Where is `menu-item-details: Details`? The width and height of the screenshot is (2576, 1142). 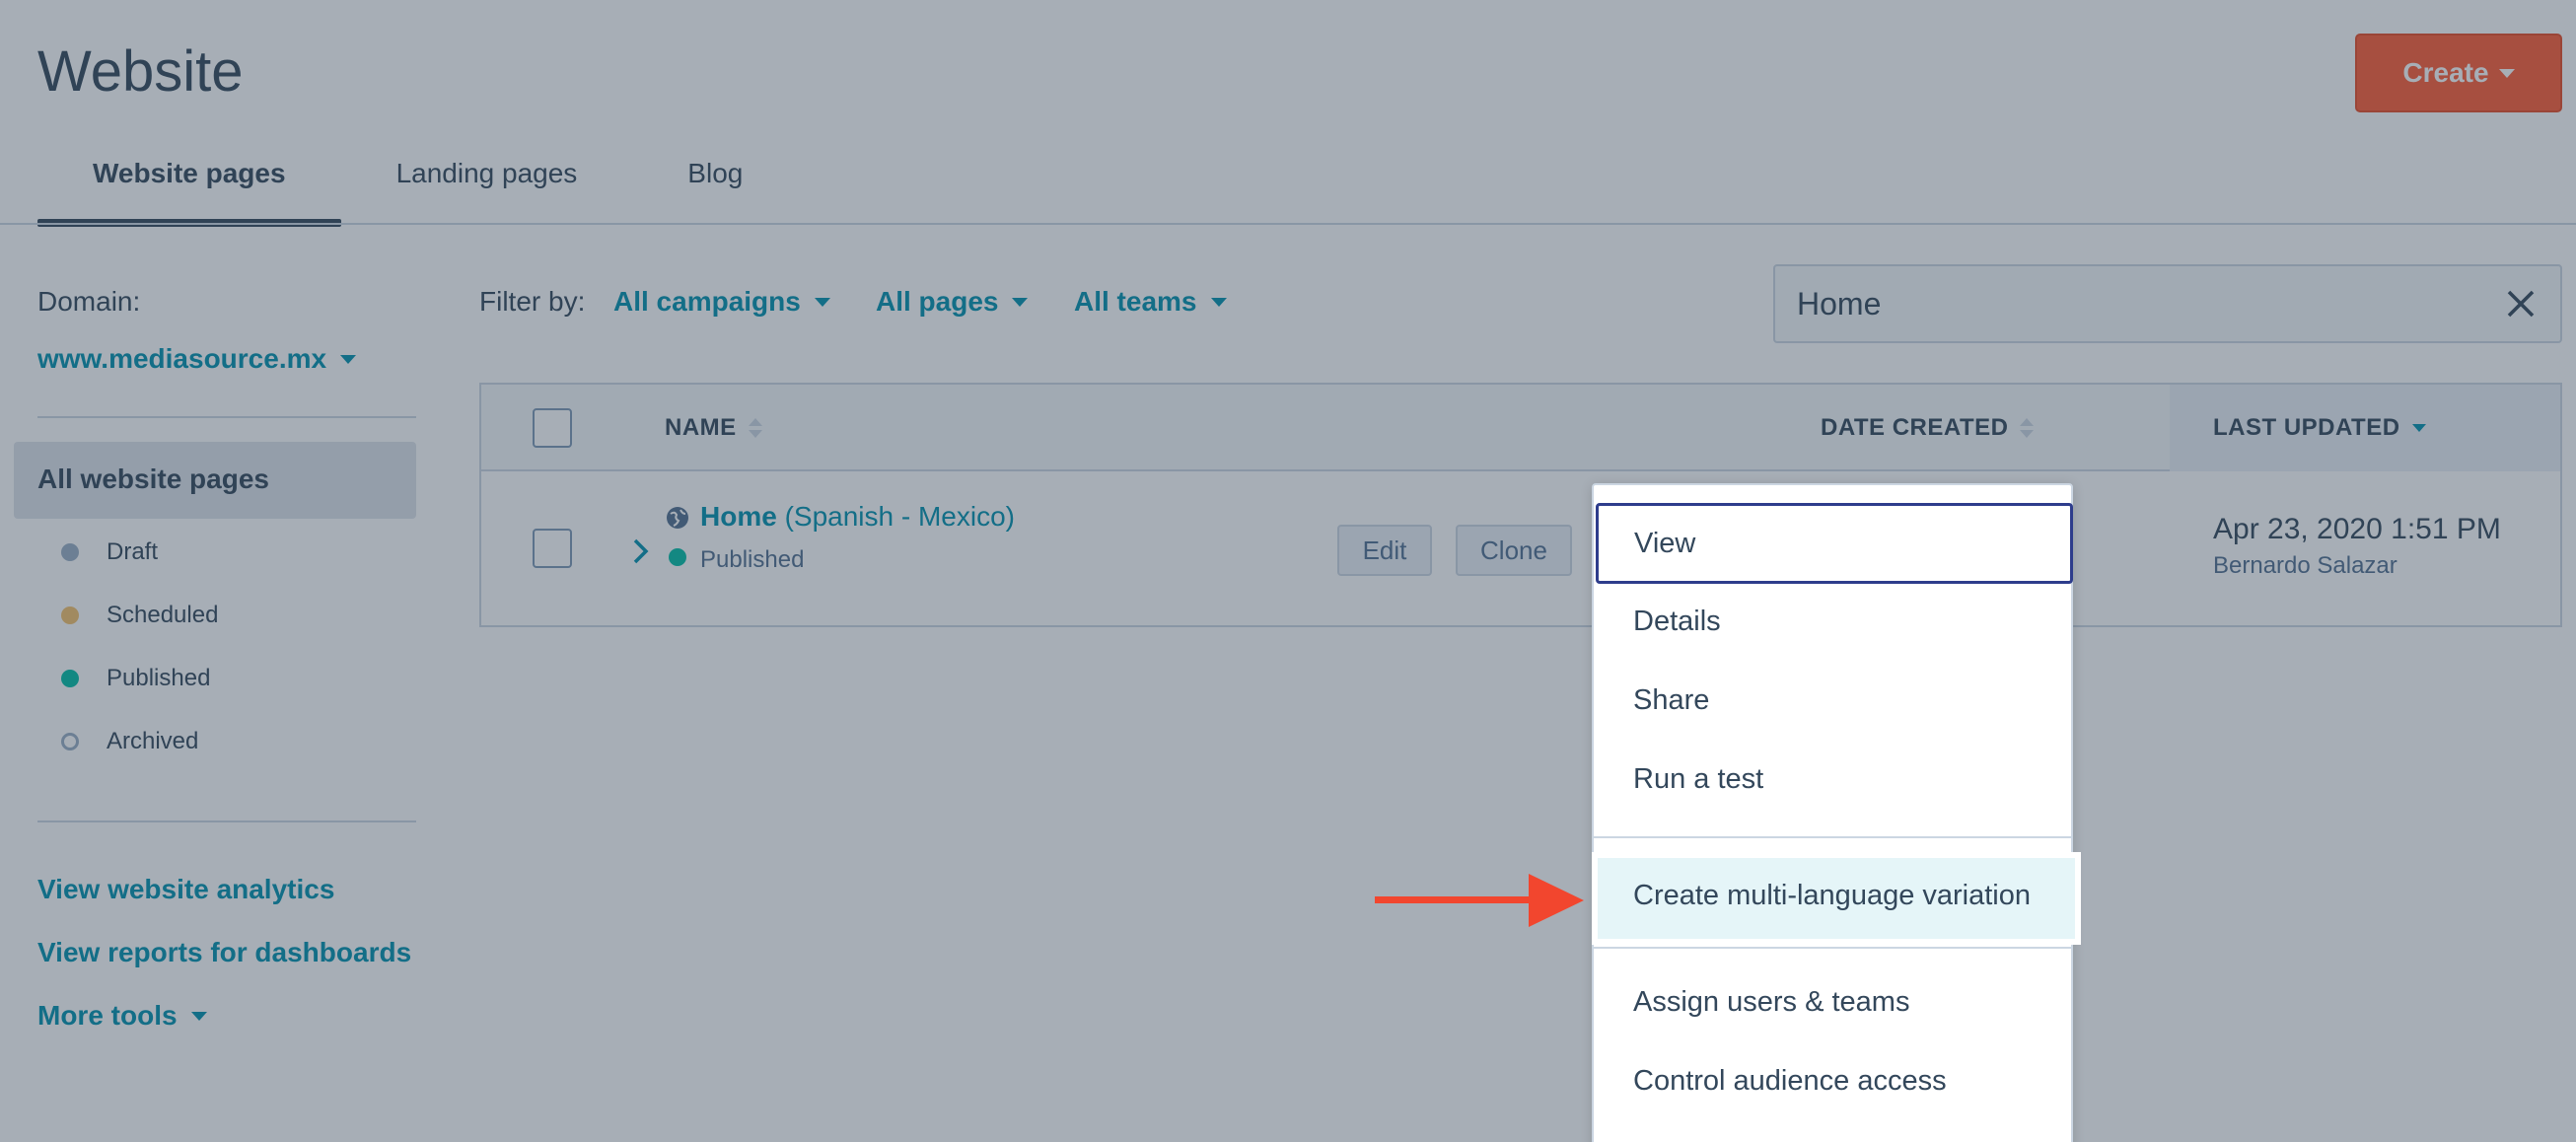
menu-item-details: Details is located at coordinates (1832, 621).